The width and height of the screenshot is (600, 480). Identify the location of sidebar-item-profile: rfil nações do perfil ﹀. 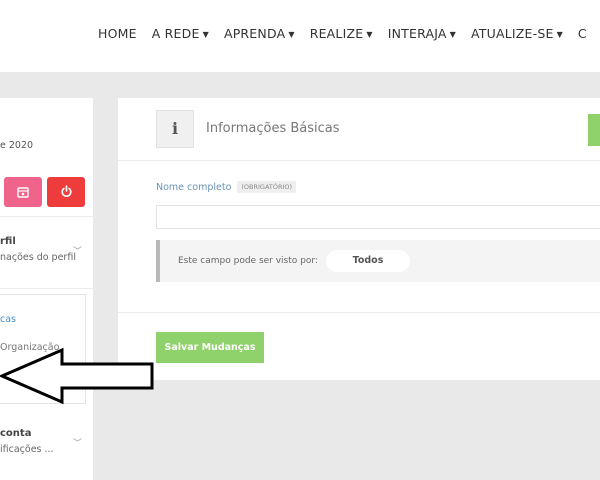
(46, 253).